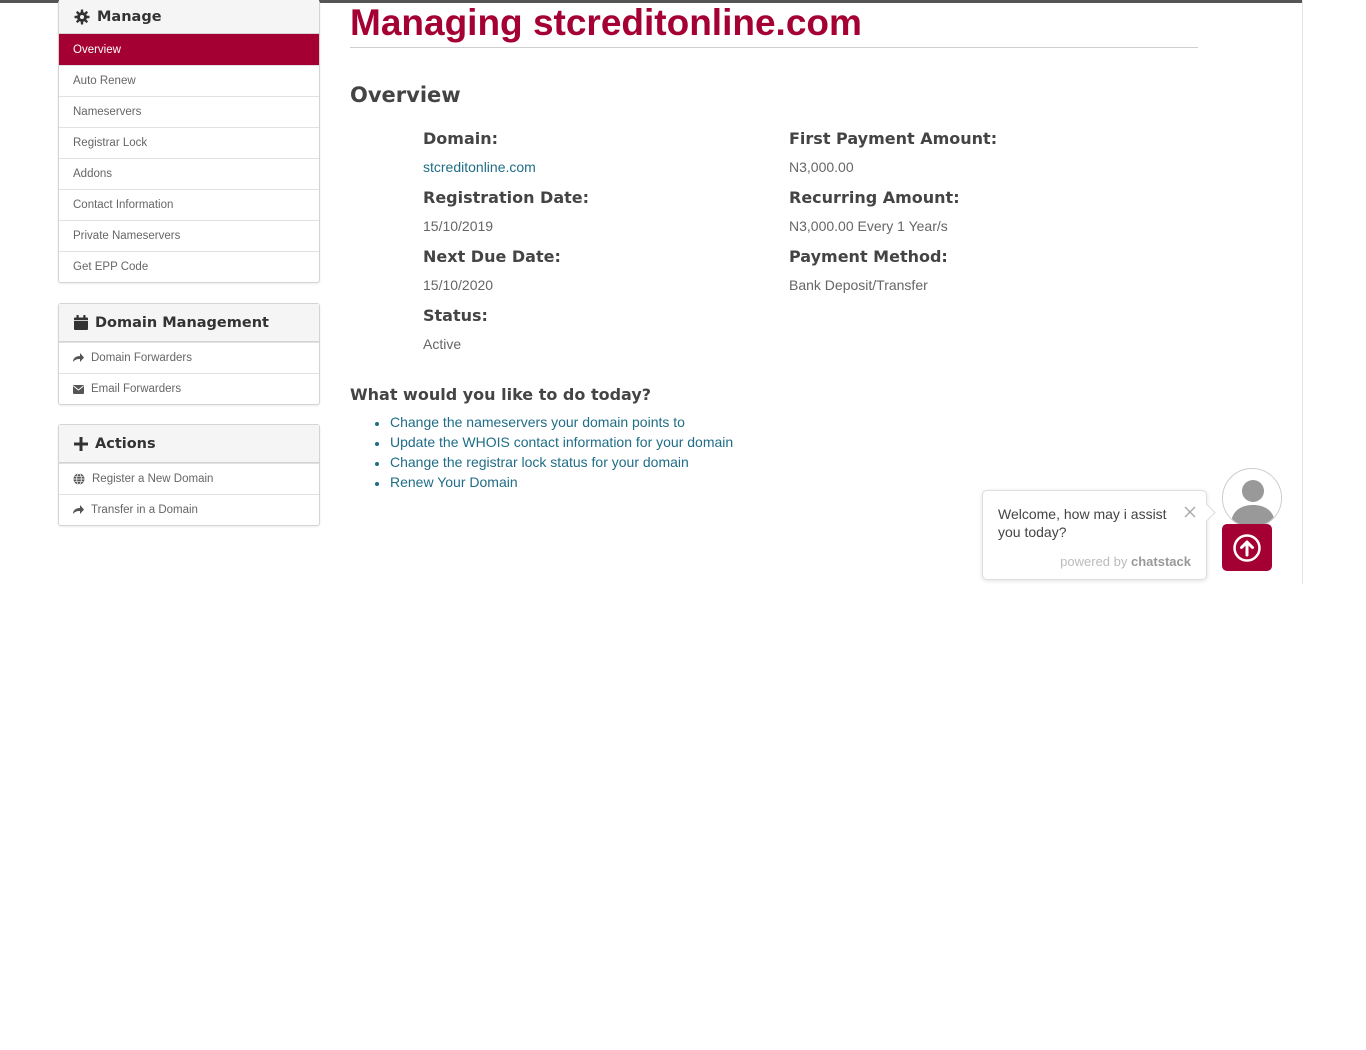 The height and width of the screenshot is (1050, 1366). What do you see at coordinates (458, 226) in the screenshot?
I see `registration-date-value: 15/10/2019` at bounding box center [458, 226].